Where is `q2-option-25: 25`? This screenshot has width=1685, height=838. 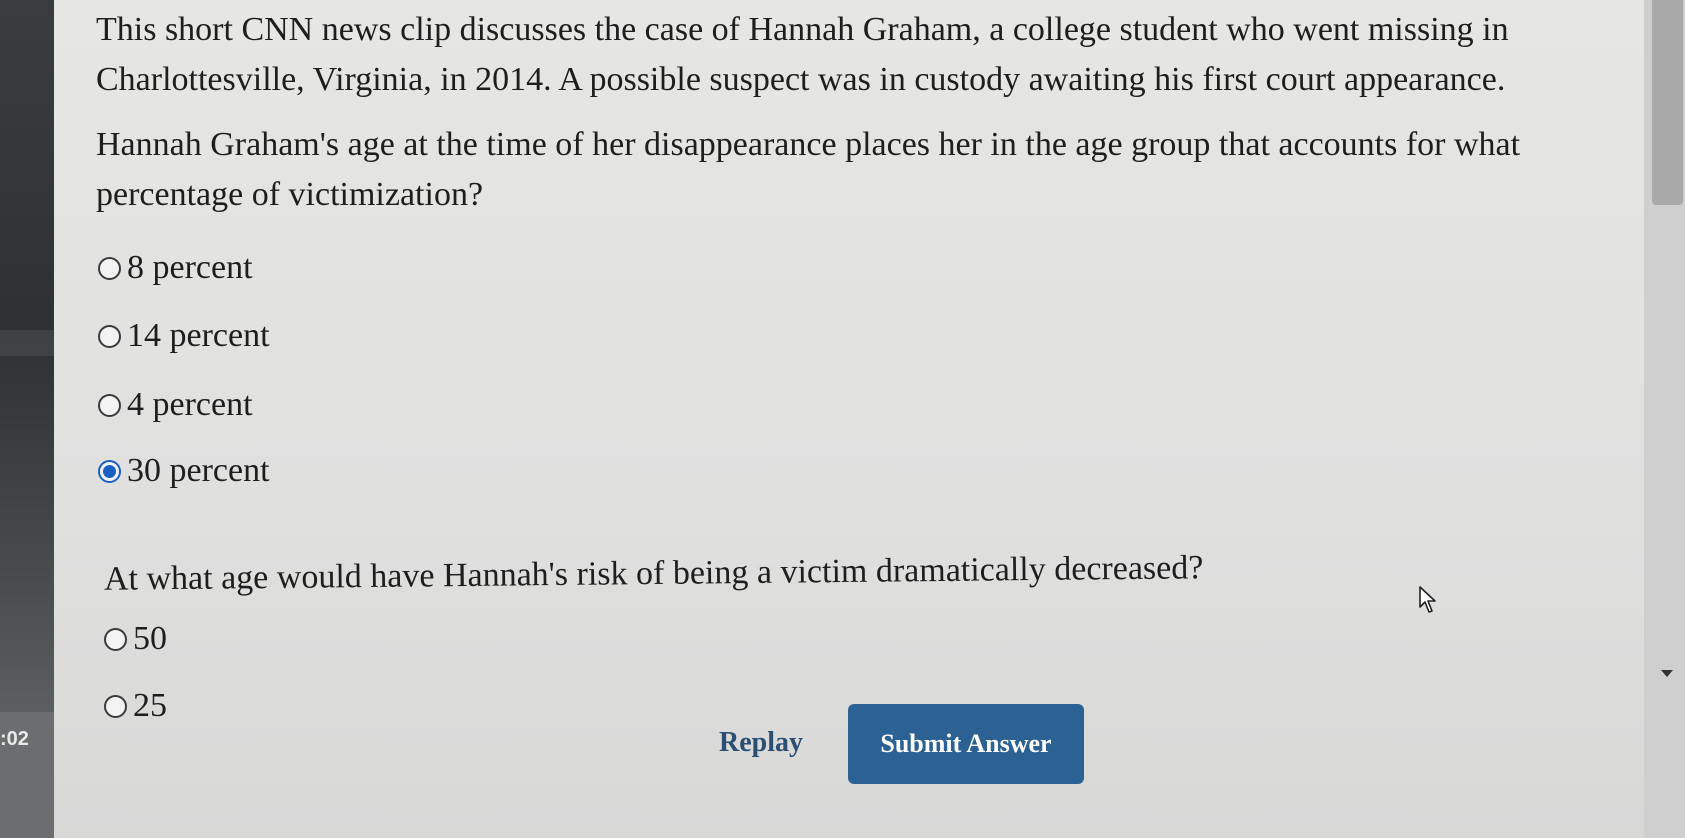 q2-option-25: 25 is located at coordinates (135, 706).